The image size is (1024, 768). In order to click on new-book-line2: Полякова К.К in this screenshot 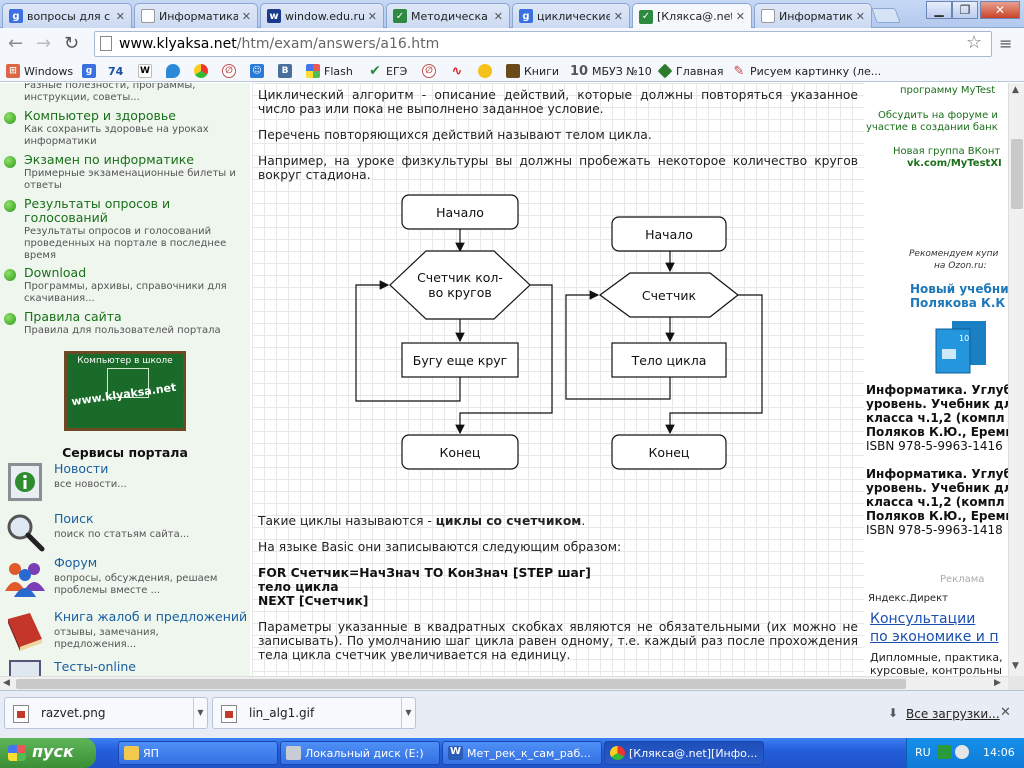, I will do `click(957, 303)`.